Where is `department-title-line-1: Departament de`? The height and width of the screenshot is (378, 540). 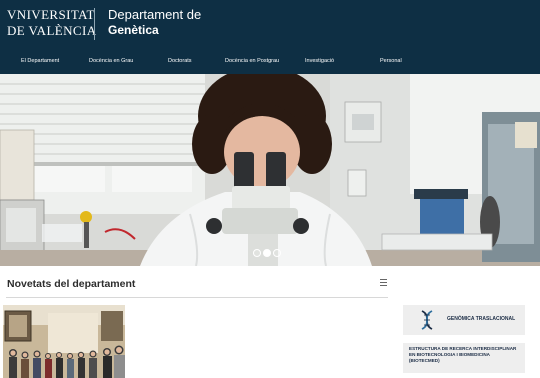 department-title-line-1: Departament de is located at coordinates (155, 14).